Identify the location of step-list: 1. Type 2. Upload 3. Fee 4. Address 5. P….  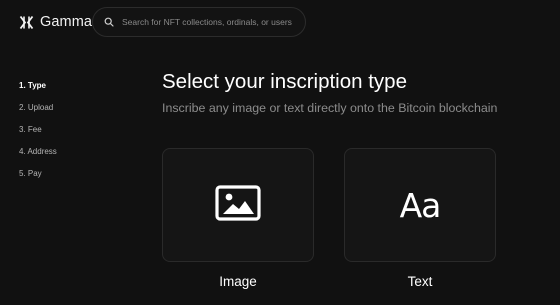
(38, 135).